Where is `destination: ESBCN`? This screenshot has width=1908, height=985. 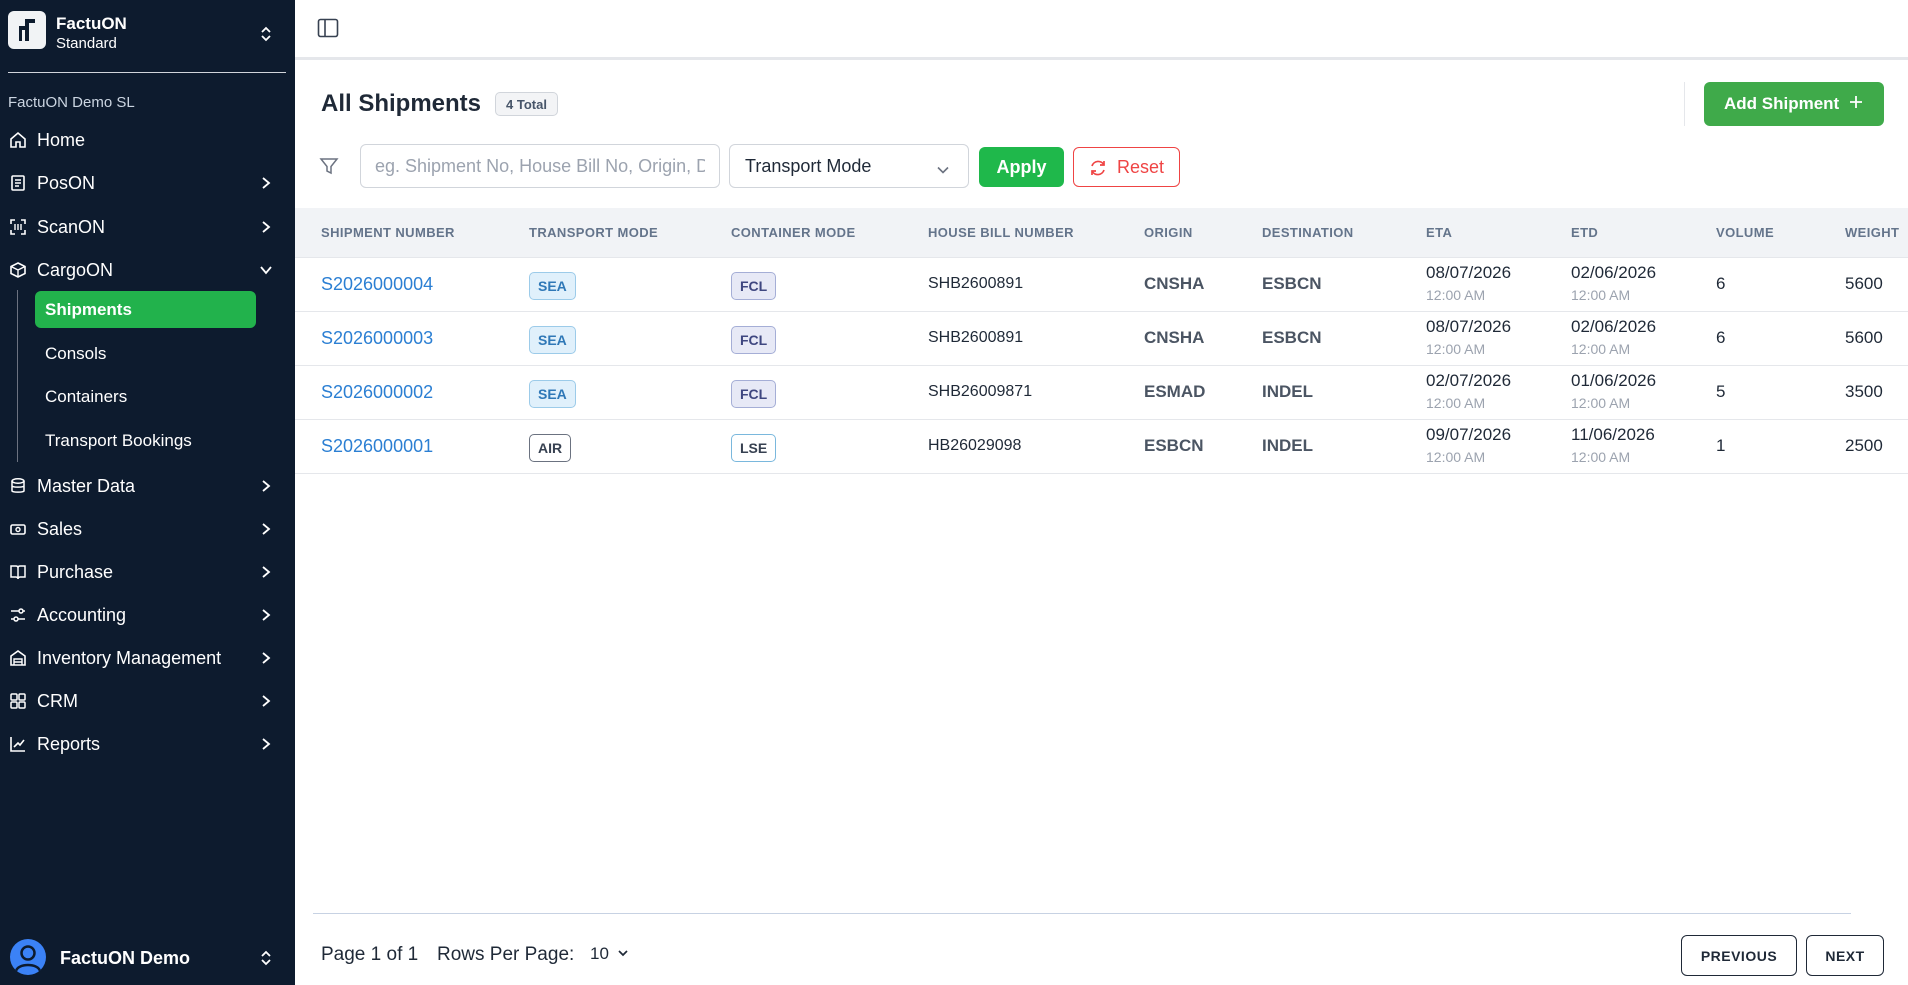
destination: ESBCN is located at coordinates (1292, 283).